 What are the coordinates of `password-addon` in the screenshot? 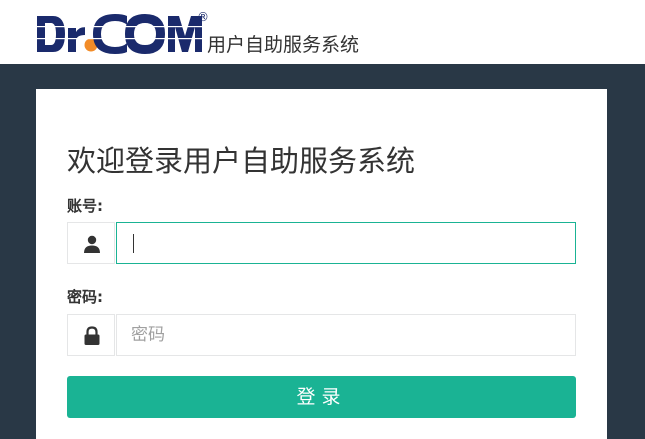 It's located at (91, 335).